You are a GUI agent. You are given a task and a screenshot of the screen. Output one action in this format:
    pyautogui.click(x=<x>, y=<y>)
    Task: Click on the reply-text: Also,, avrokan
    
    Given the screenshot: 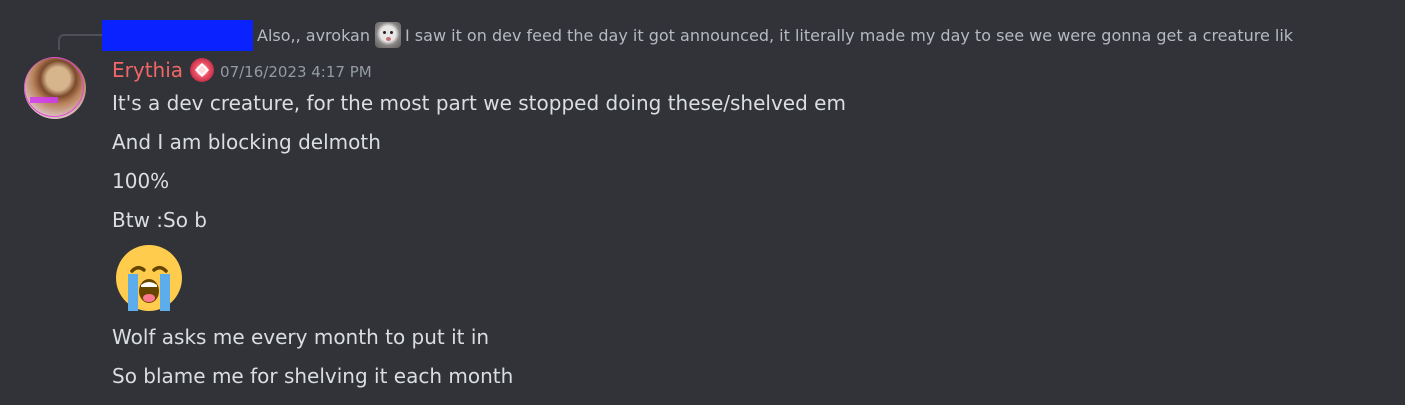 What is the action you would take?
    pyautogui.click(x=313, y=35)
    